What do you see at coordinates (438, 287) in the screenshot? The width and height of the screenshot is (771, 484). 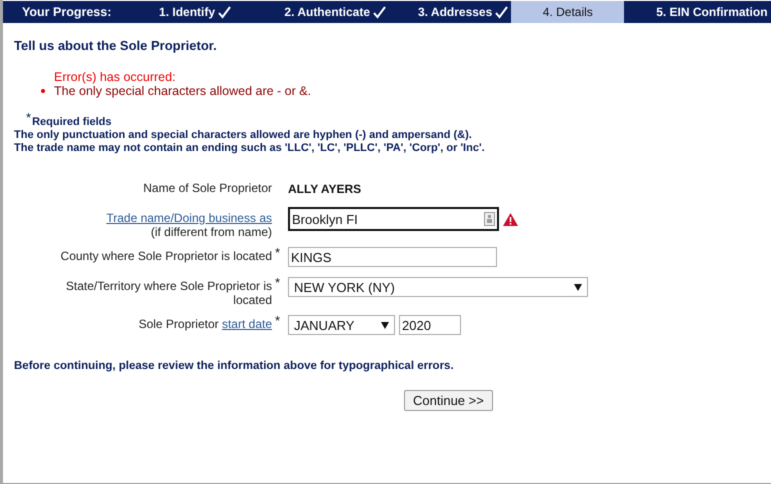 I see `state-dropdown: NEW YORK (NY)` at bounding box center [438, 287].